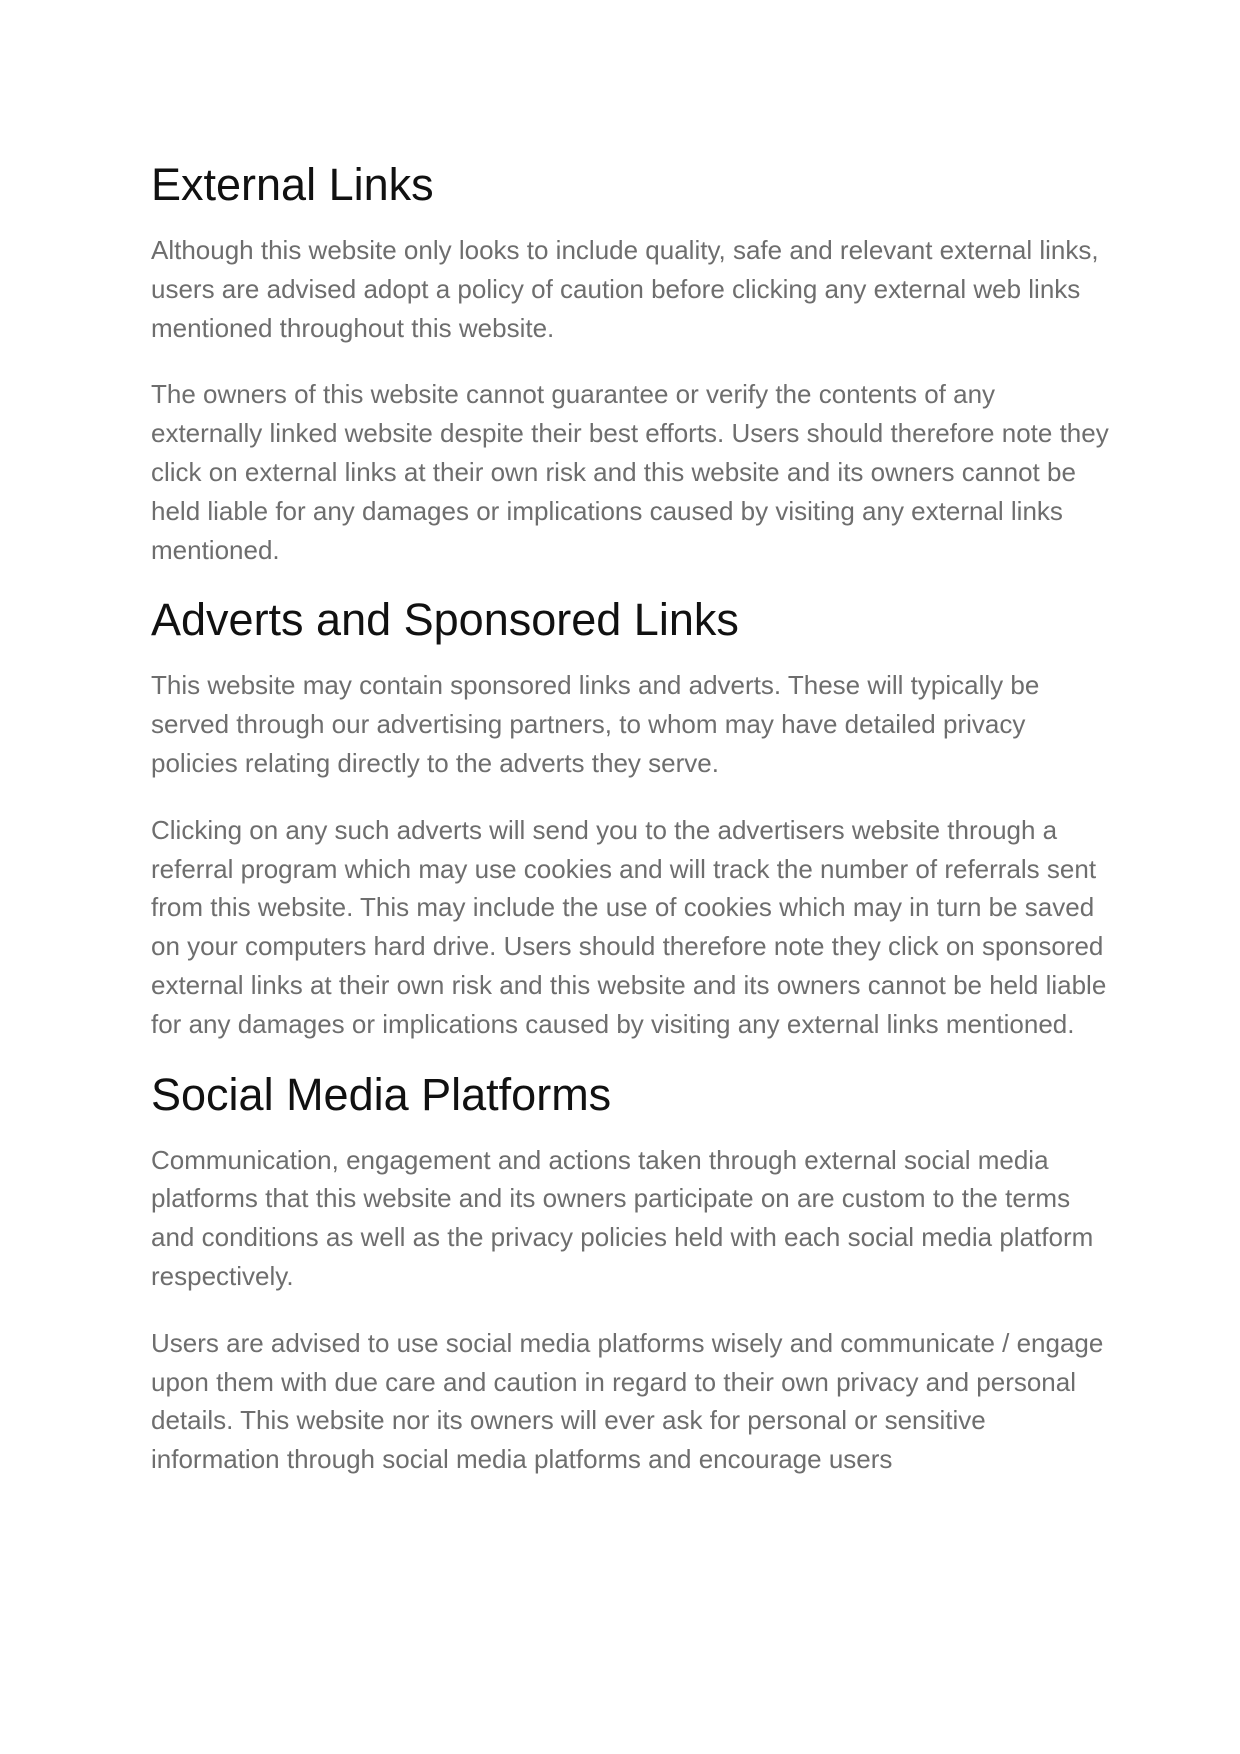  What do you see at coordinates (292, 184) in the screenshot?
I see `heading-external-links: External Links` at bounding box center [292, 184].